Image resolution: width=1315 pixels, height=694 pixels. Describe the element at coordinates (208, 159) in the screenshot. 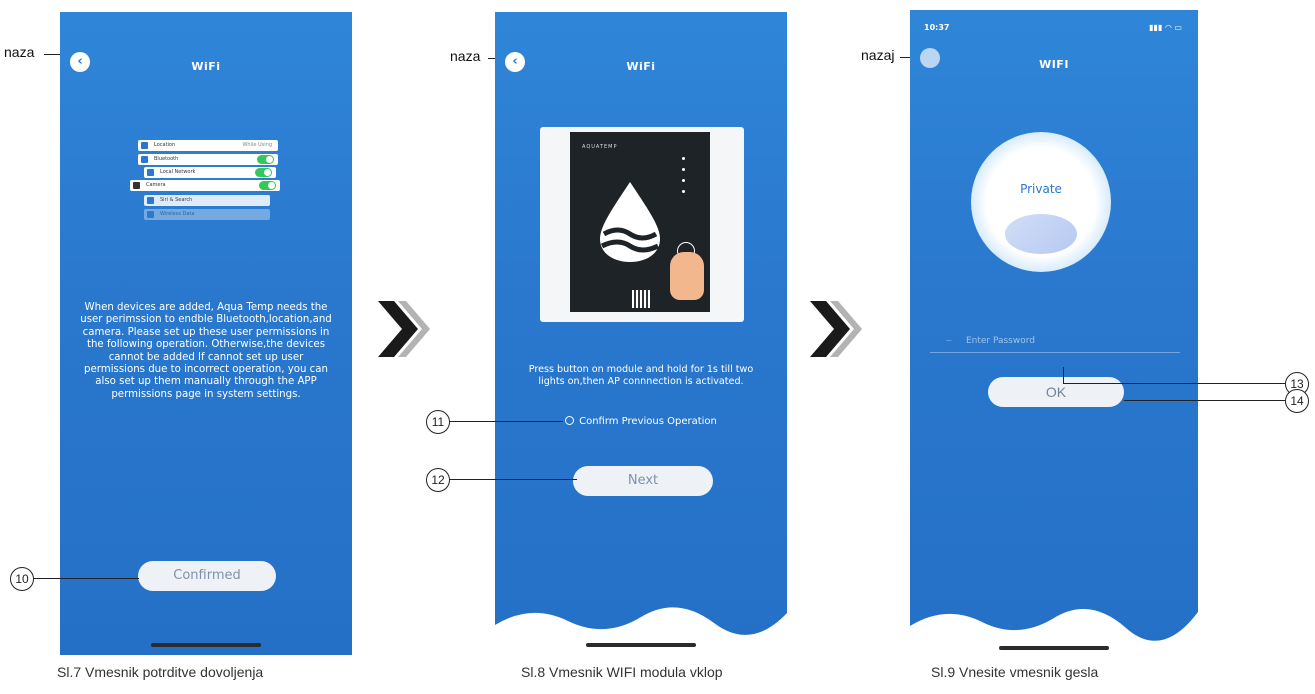

I see `permission-row-bluetooth: Bluetooth` at that location.